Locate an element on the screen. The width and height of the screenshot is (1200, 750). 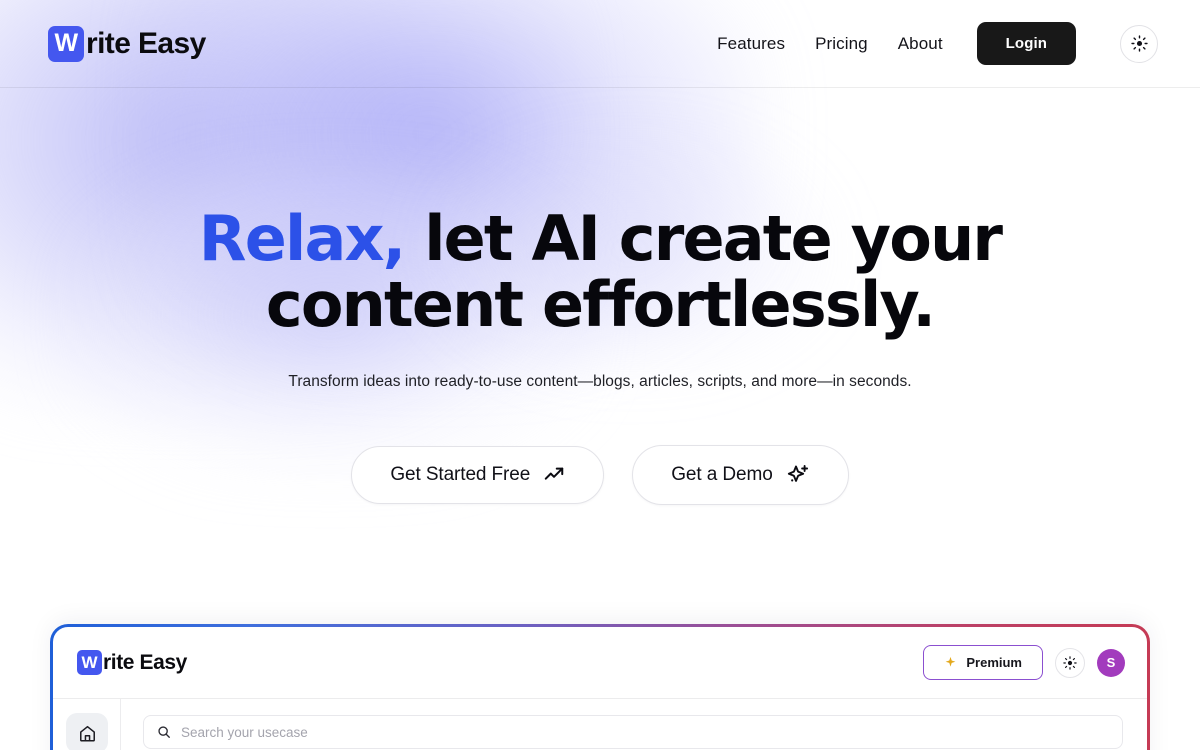
app-topbar-actions: Premium S is located at coordinates (1024, 662).